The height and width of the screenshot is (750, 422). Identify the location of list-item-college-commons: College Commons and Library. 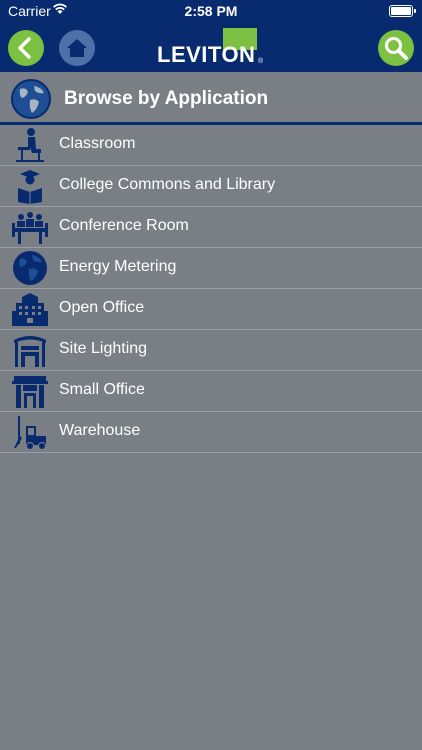
(211, 186).